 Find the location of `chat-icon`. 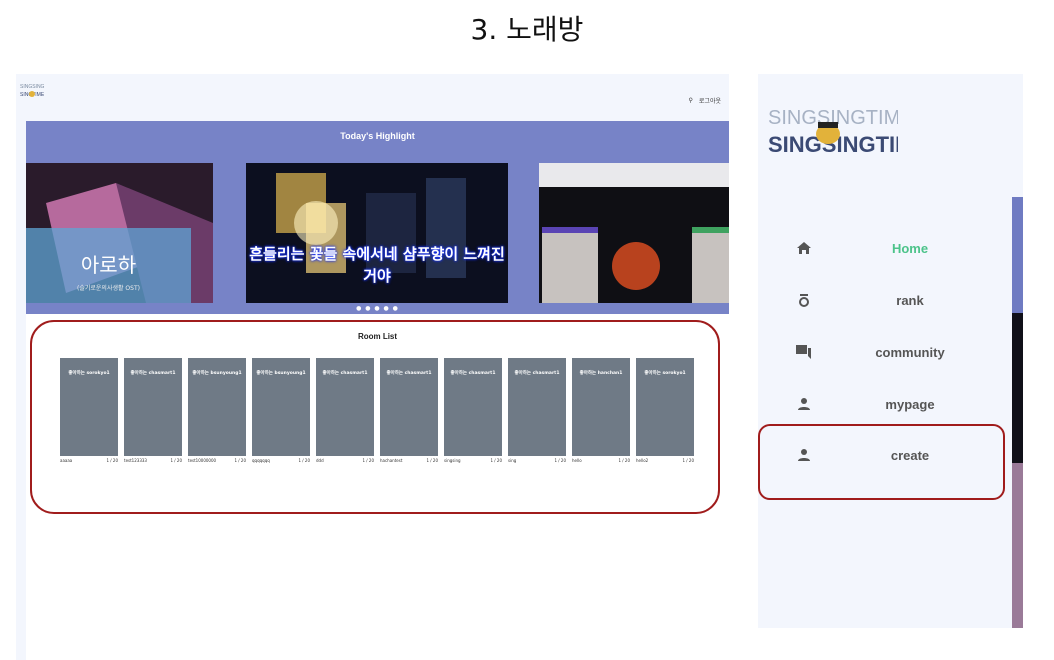

chat-icon is located at coordinates (804, 352).